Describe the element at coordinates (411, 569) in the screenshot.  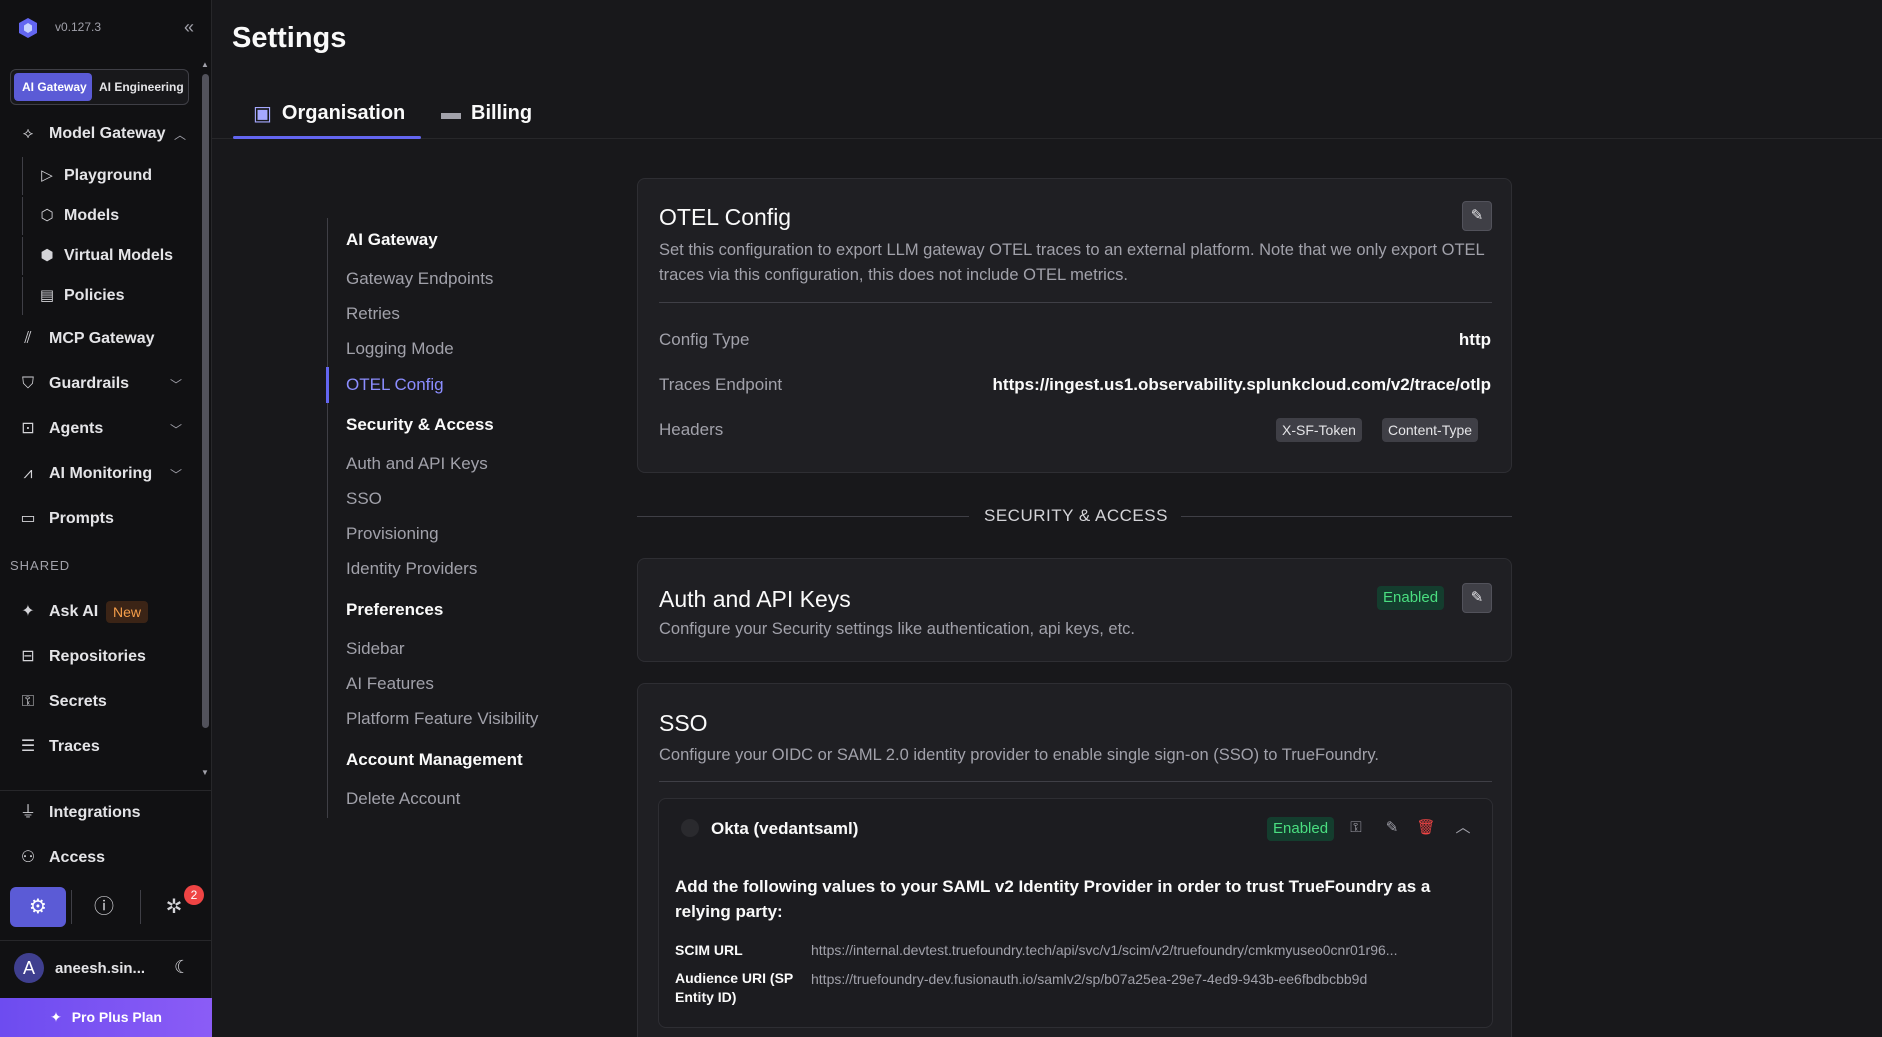
I see `subnav-item-identity-providers: Identity Providers` at that location.